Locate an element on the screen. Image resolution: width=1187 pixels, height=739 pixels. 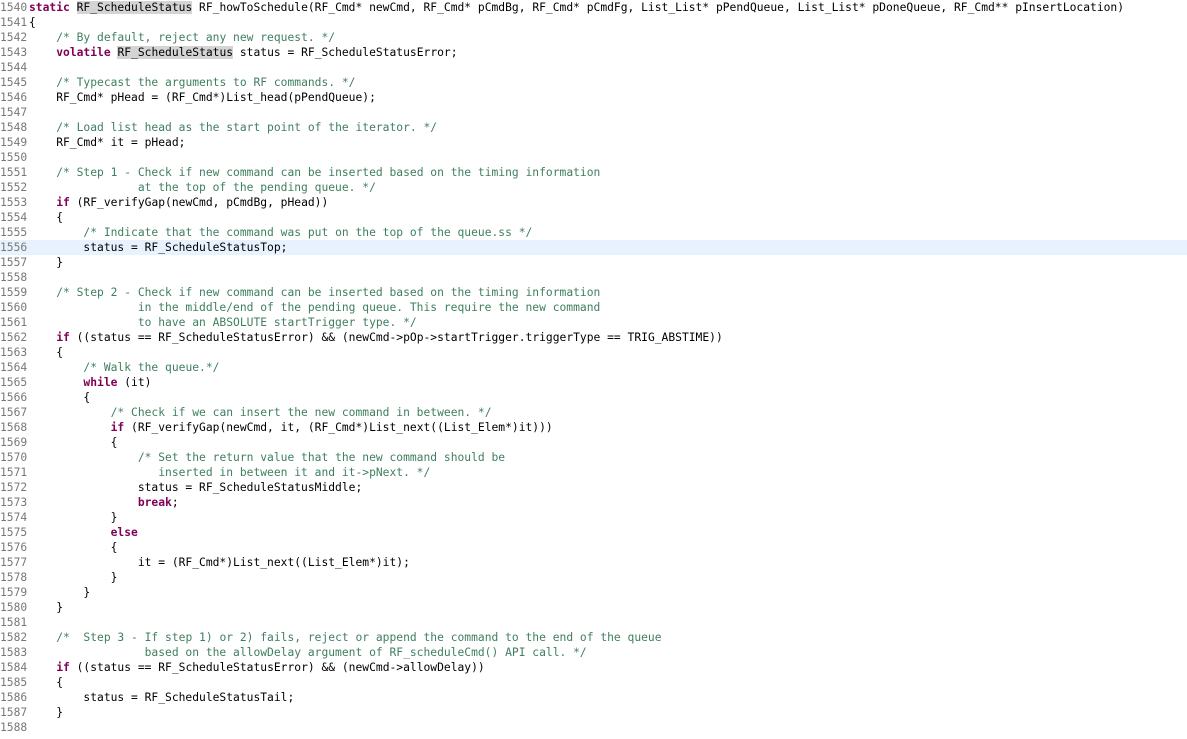
code-line: 1579 } is located at coordinates (593, 592).